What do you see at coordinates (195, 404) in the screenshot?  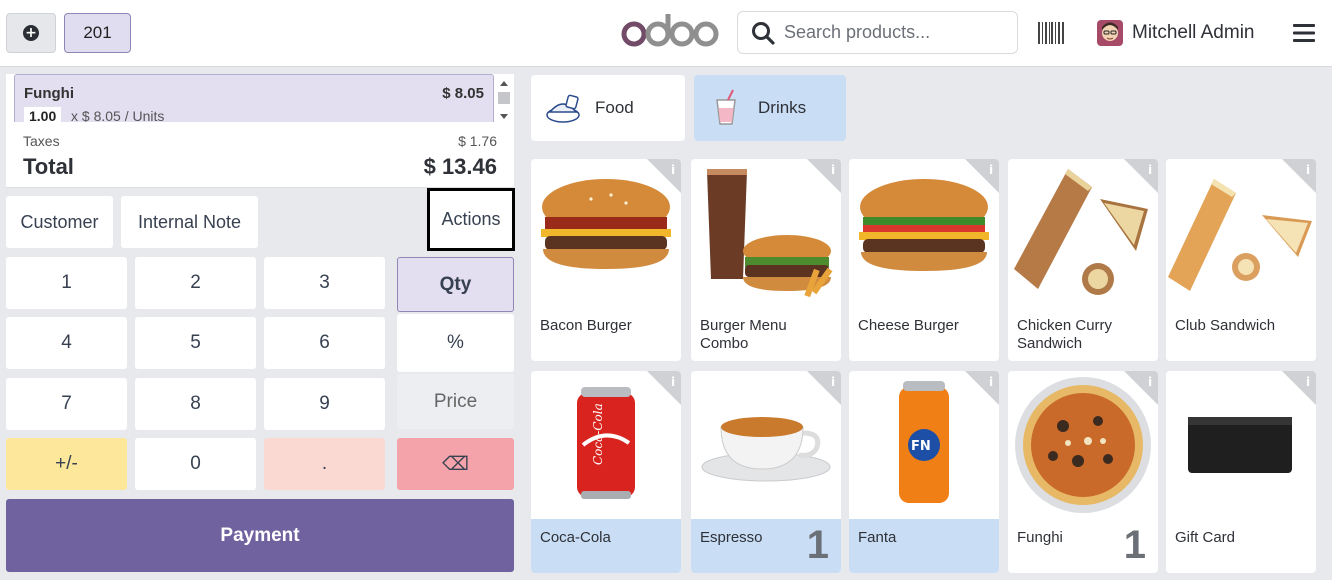 I see `numpad-key-8: 8` at bounding box center [195, 404].